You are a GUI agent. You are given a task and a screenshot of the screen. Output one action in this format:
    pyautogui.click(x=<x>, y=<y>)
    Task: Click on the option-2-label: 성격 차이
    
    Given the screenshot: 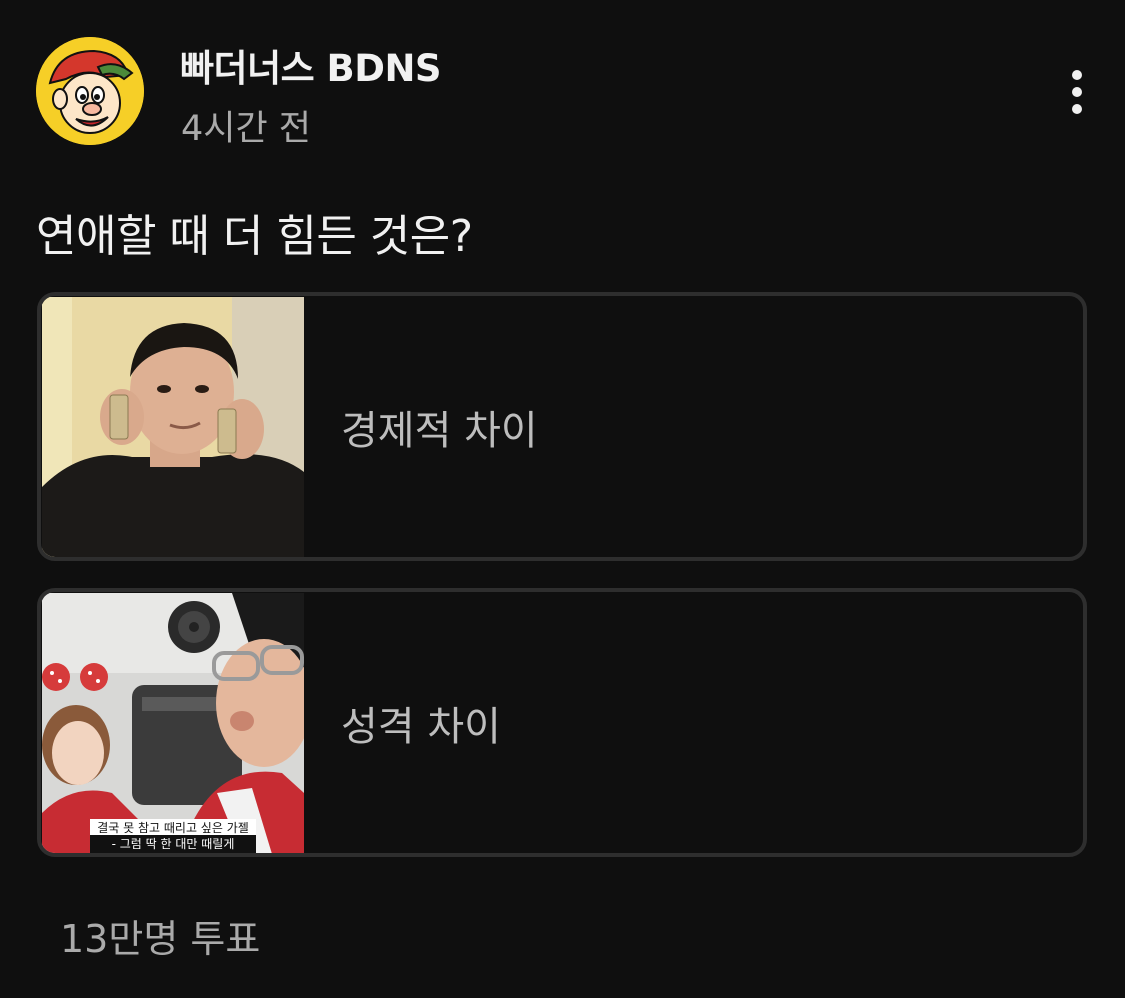 What is the action you would take?
    pyautogui.click(x=421, y=726)
    